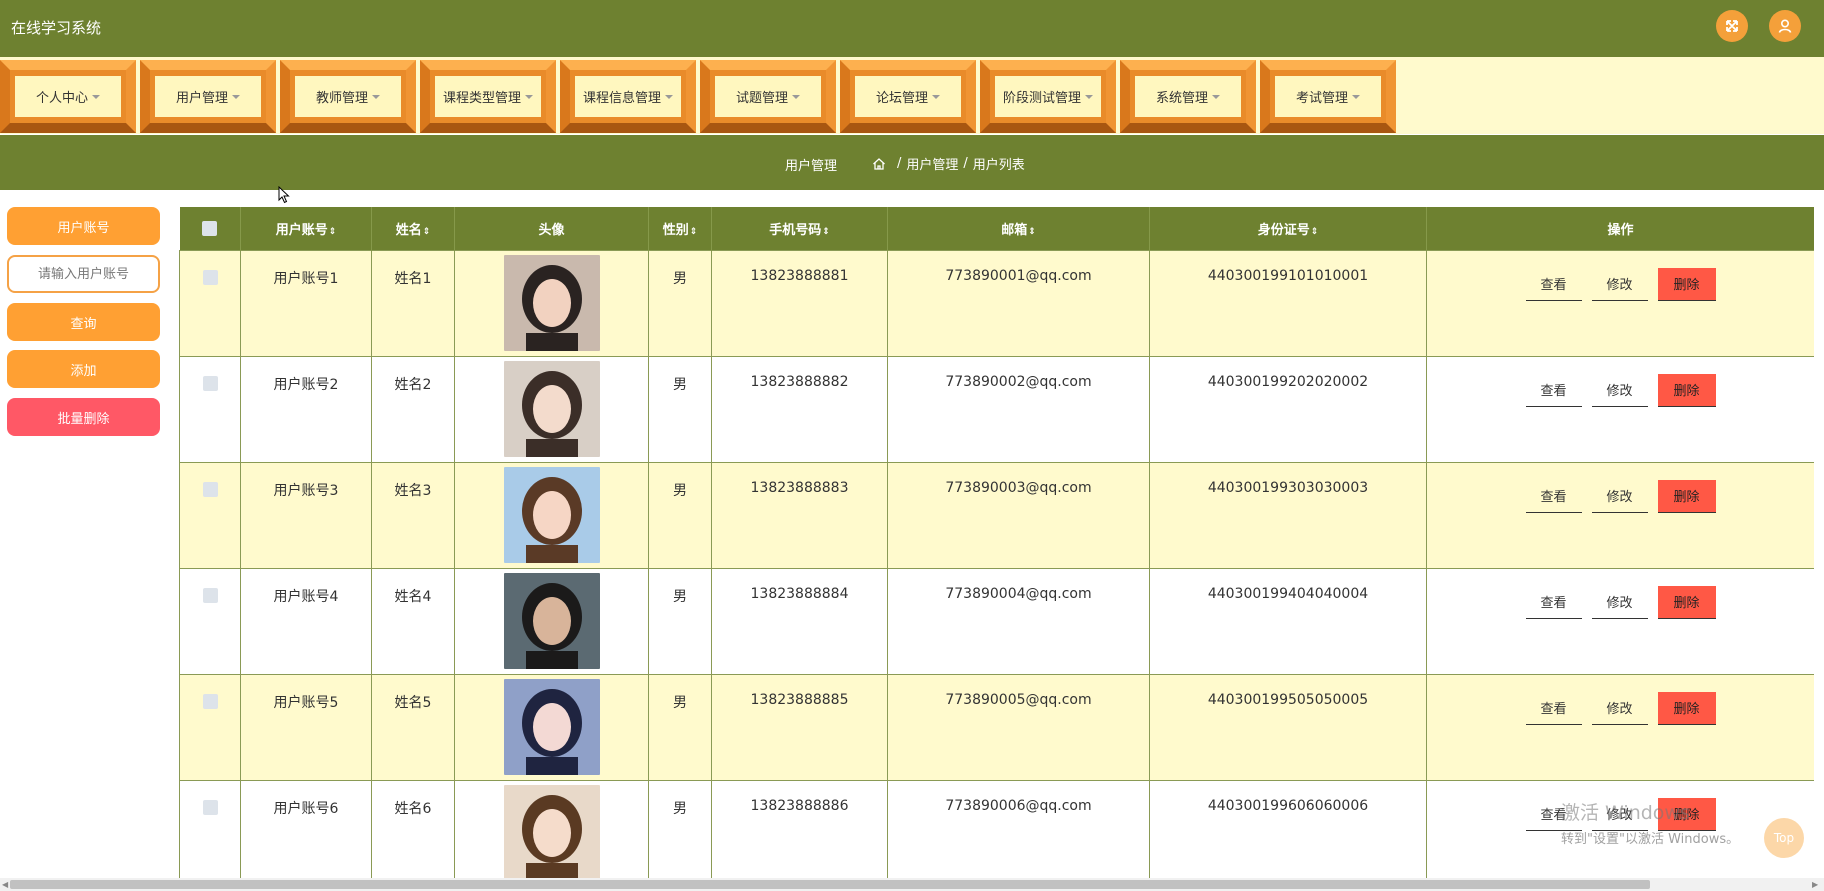  What do you see at coordinates (413, 727) in the screenshot?
I see `name-cell: 姓名5` at bounding box center [413, 727].